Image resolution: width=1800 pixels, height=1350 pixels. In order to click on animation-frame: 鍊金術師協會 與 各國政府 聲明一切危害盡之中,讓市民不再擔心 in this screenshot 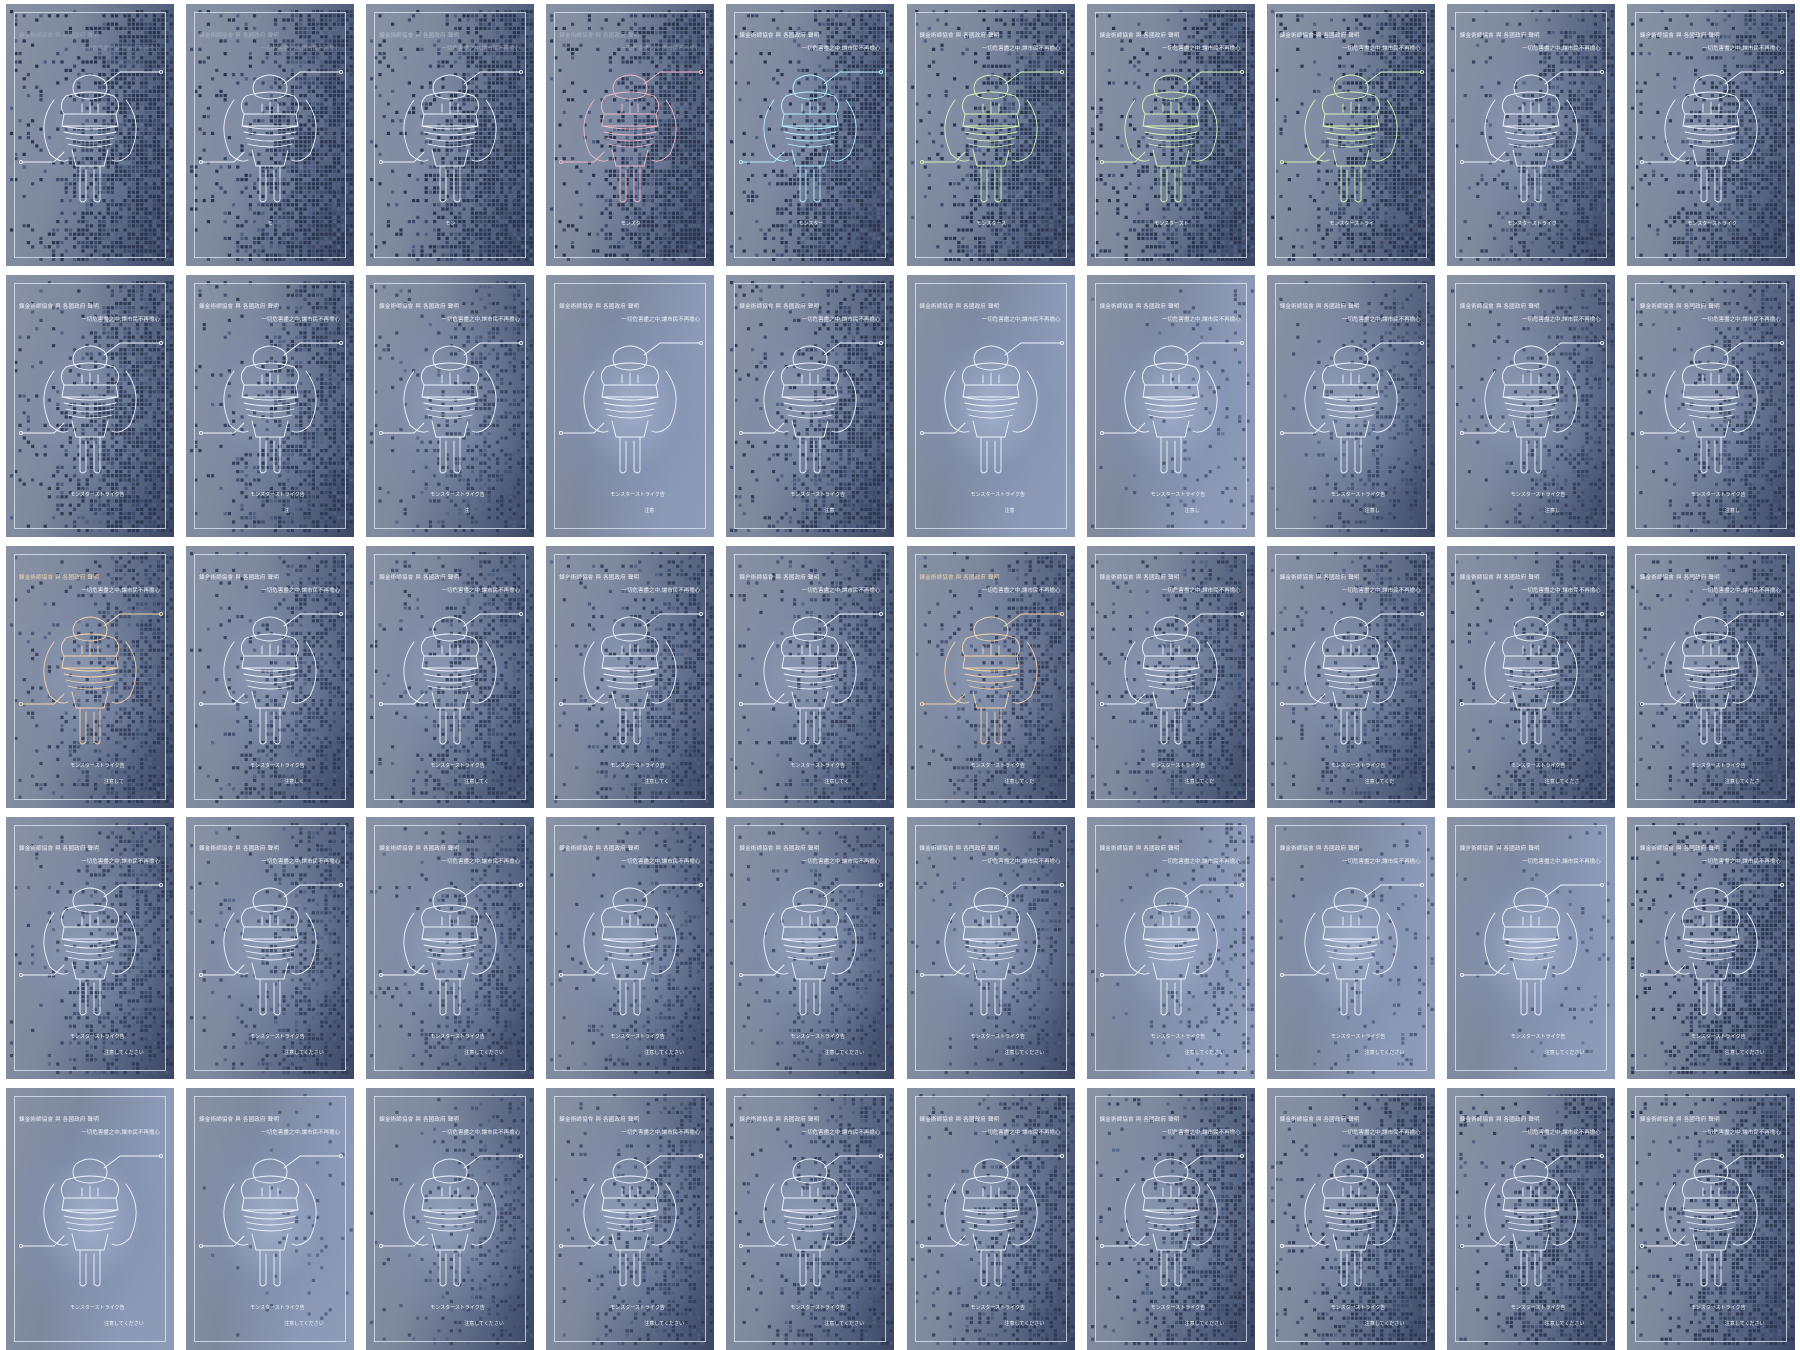, I will do `click(90, 135)`.